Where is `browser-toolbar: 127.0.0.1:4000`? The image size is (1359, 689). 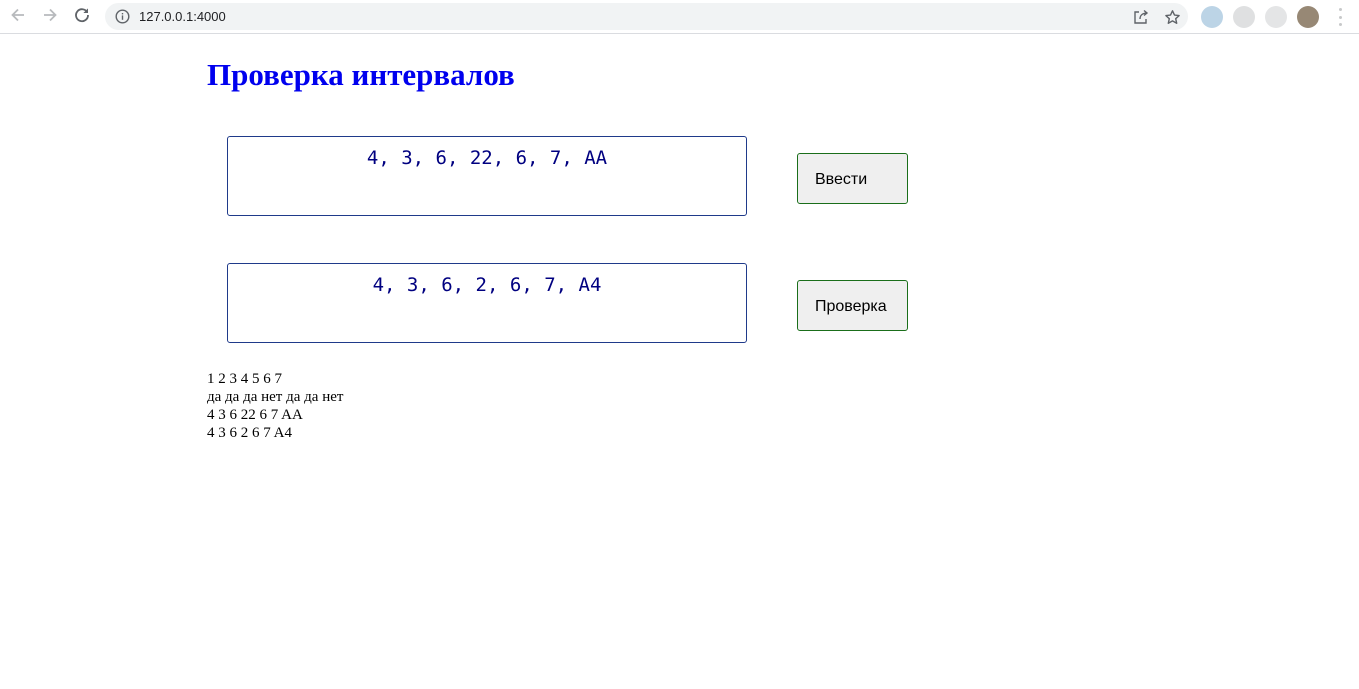
browser-toolbar: 127.0.0.1:4000 is located at coordinates (679, 17).